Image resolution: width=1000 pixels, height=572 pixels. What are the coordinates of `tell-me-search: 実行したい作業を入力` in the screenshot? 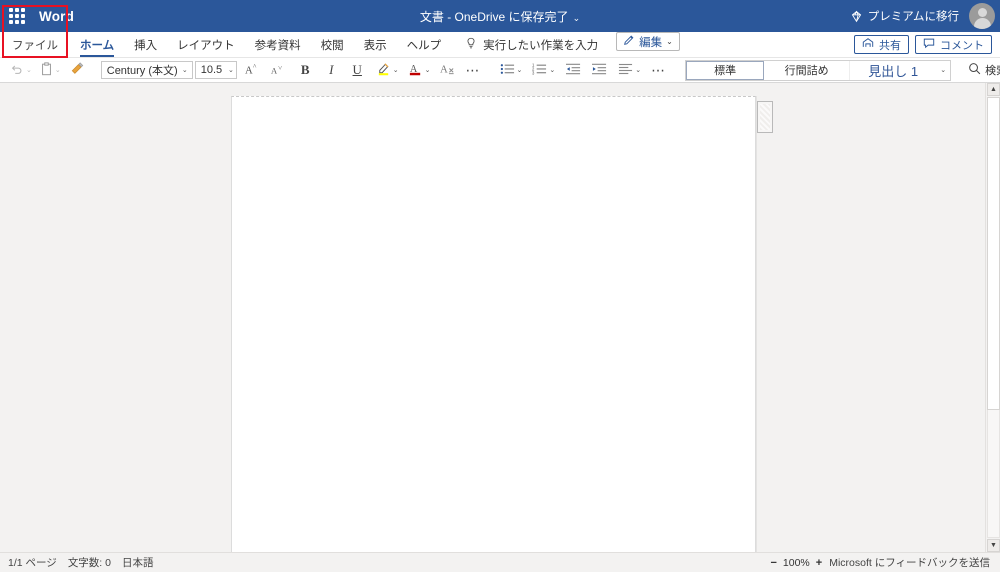 It's located at (530, 44).